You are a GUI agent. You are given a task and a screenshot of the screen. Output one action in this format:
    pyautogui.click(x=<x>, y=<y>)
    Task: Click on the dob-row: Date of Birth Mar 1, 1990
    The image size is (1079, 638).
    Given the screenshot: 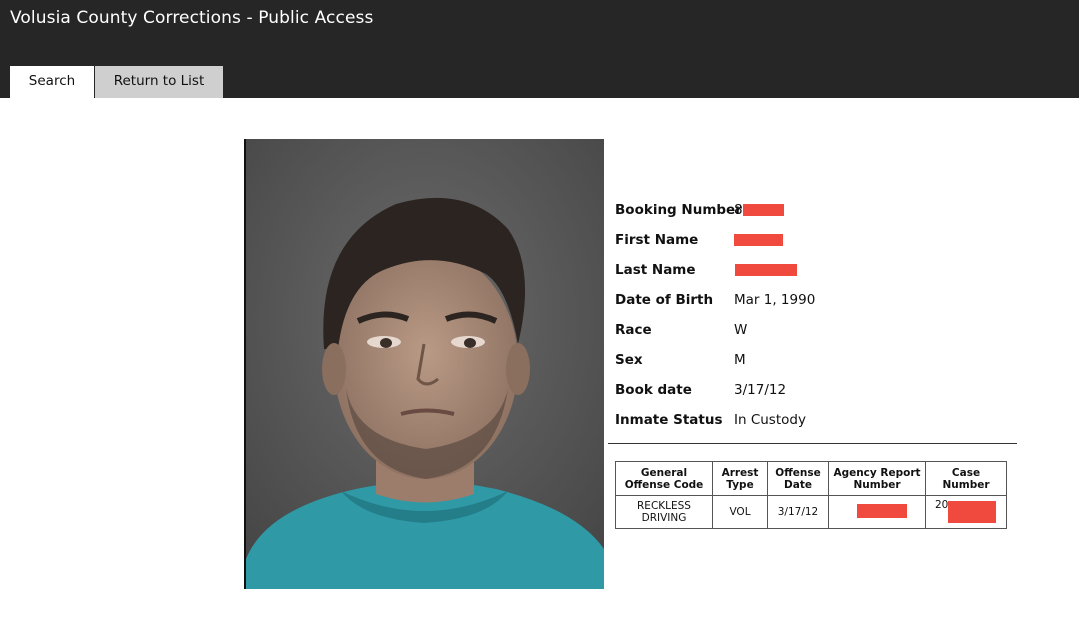 What is the action you would take?
    pyautogui.click(x=795, y=304)
    